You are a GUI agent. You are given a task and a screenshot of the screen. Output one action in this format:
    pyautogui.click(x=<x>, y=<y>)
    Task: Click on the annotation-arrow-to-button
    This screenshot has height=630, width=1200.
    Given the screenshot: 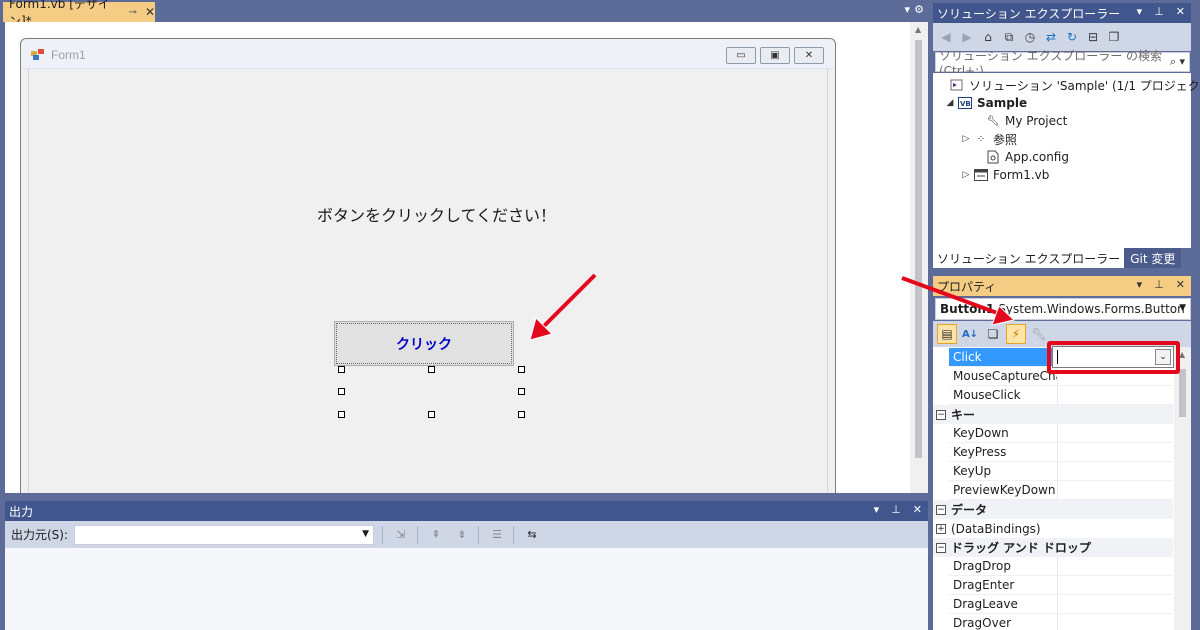 What is the action you would take?
    pyautogui.click(x=563, y=307)
    